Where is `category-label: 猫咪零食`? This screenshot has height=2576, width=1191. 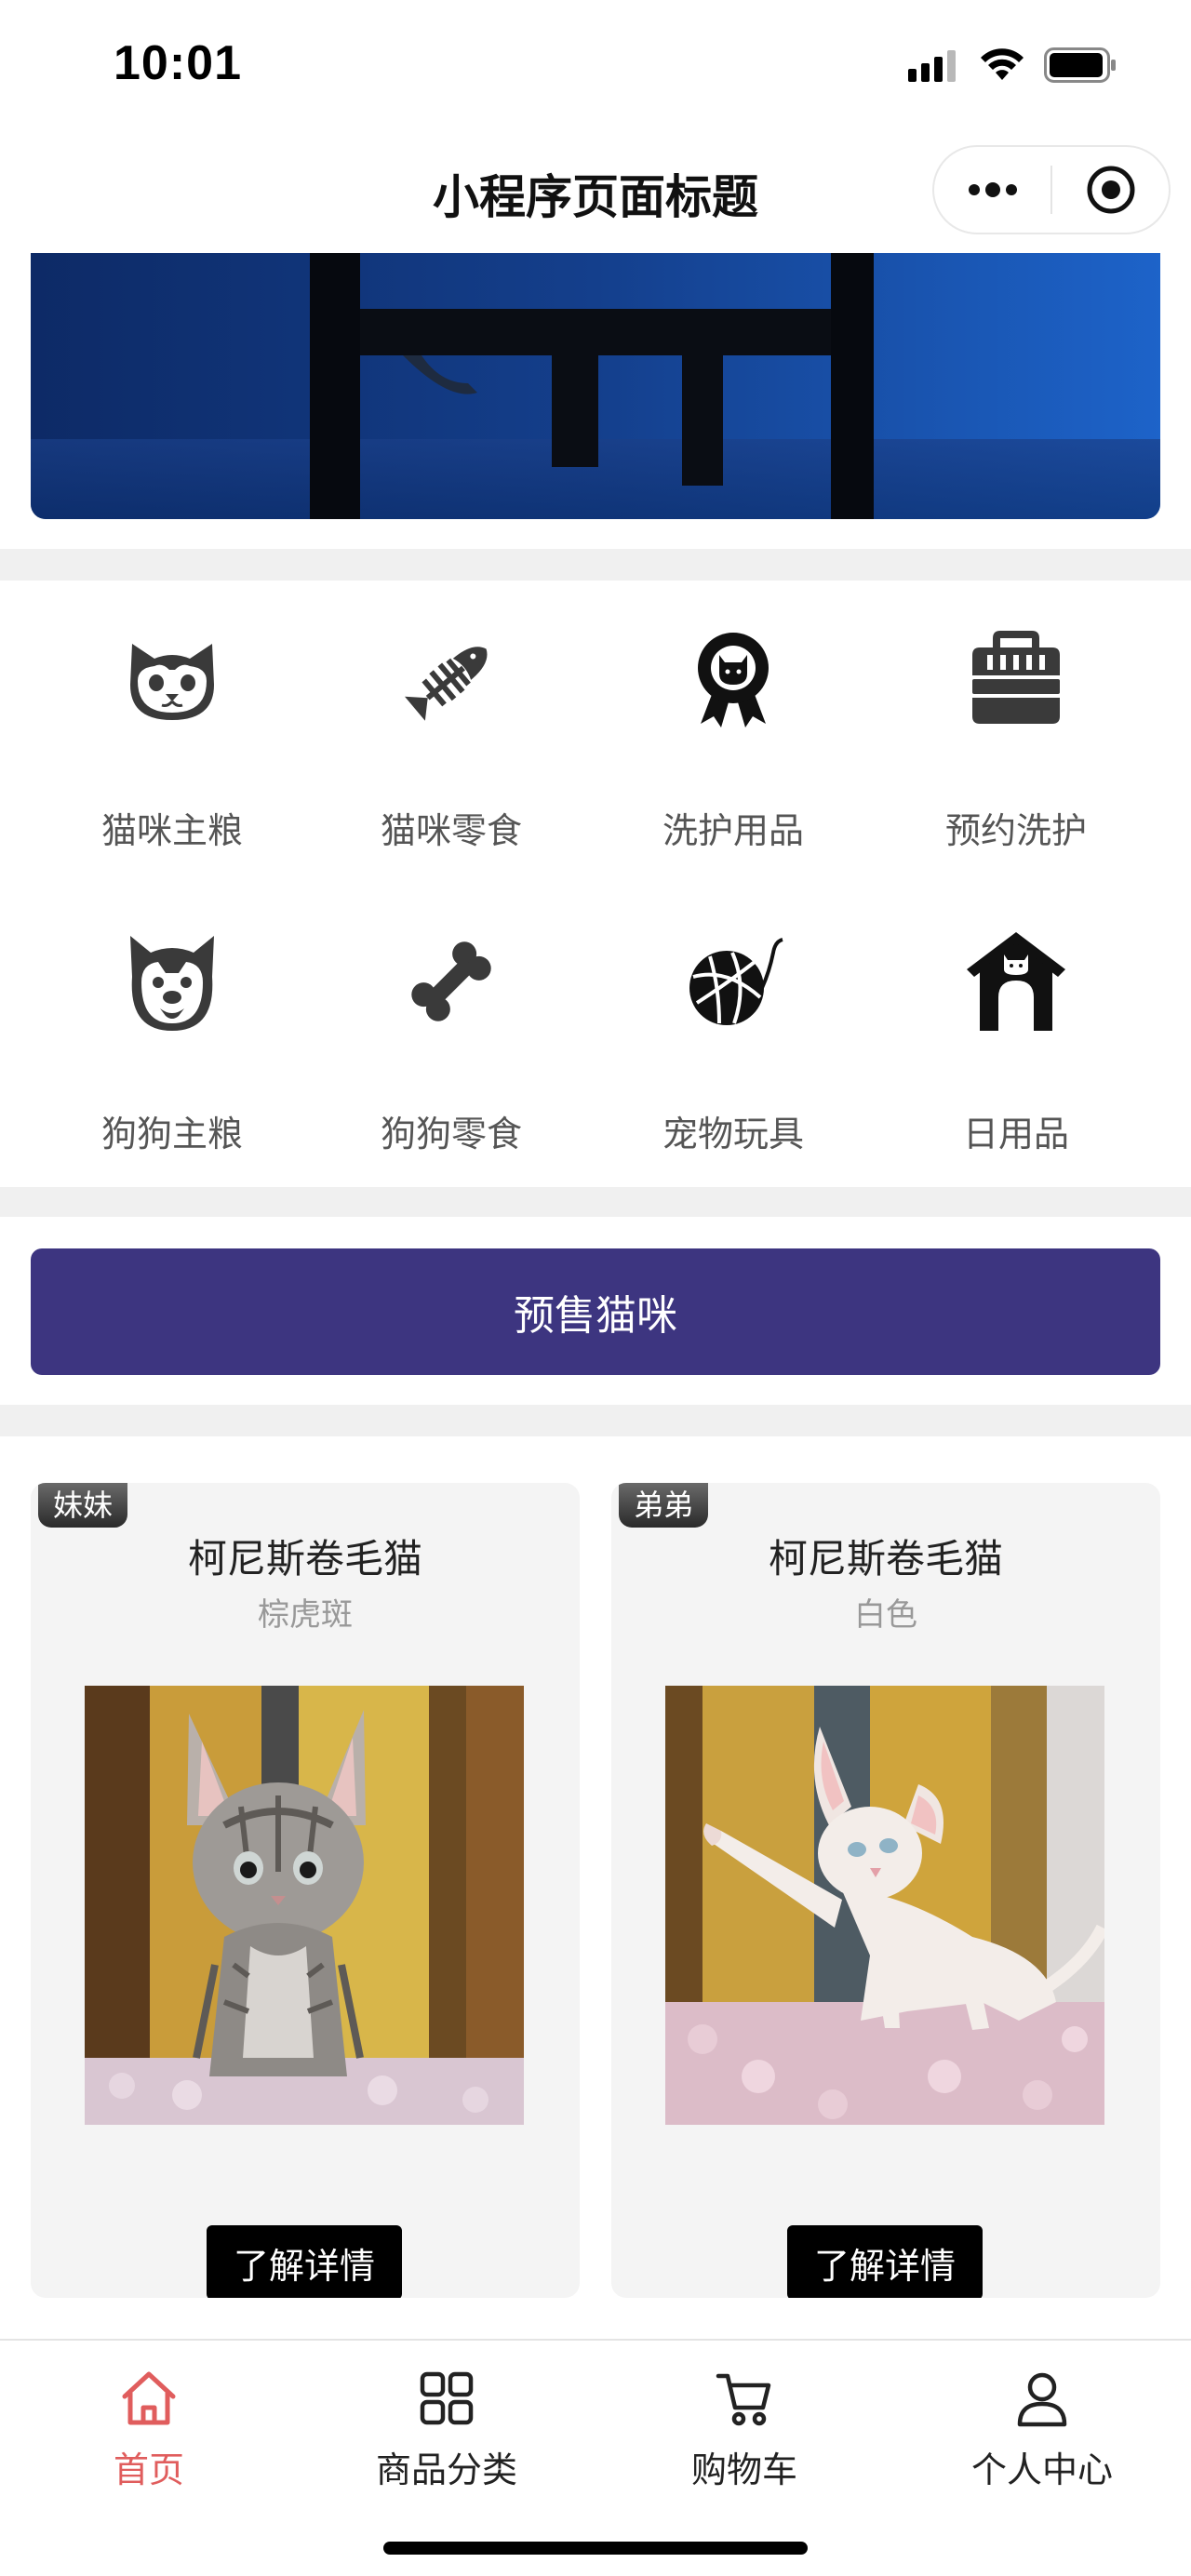
category-label: 猫咪零食 is located at coordinates (451, 830).